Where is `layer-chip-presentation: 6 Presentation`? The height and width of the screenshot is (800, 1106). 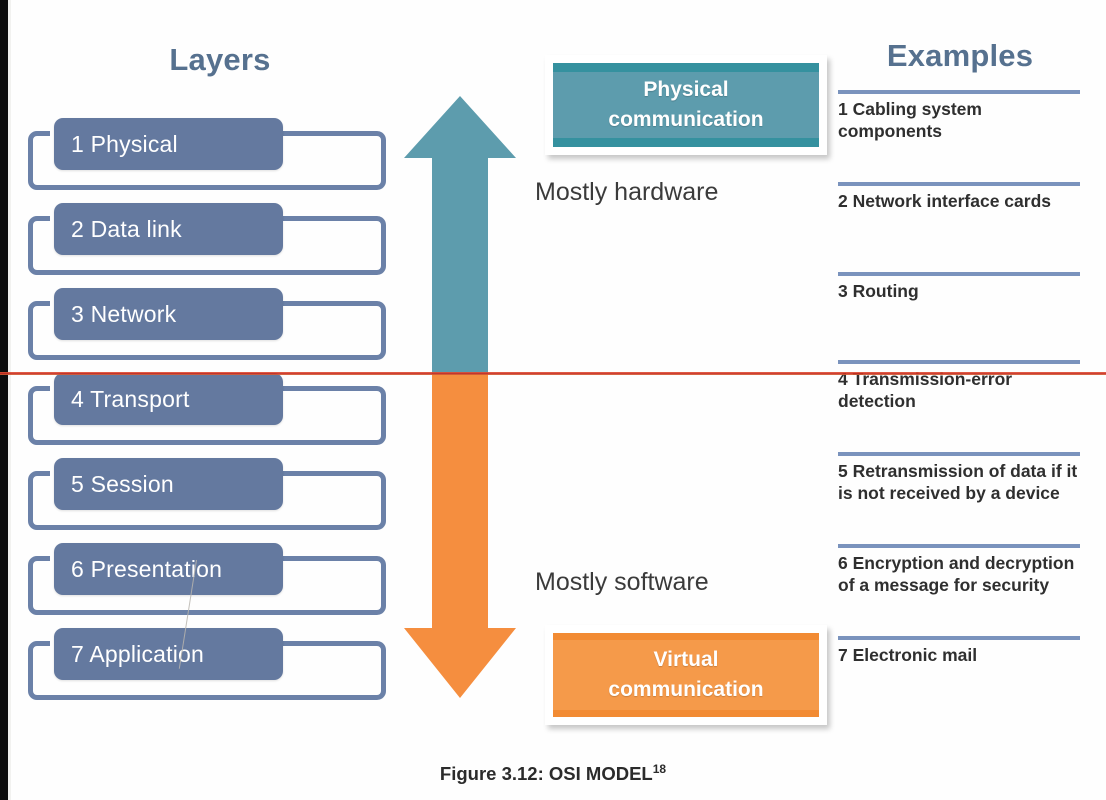 layer-chip-presentation: 6 Presentation is located at coordinates (168, 569).